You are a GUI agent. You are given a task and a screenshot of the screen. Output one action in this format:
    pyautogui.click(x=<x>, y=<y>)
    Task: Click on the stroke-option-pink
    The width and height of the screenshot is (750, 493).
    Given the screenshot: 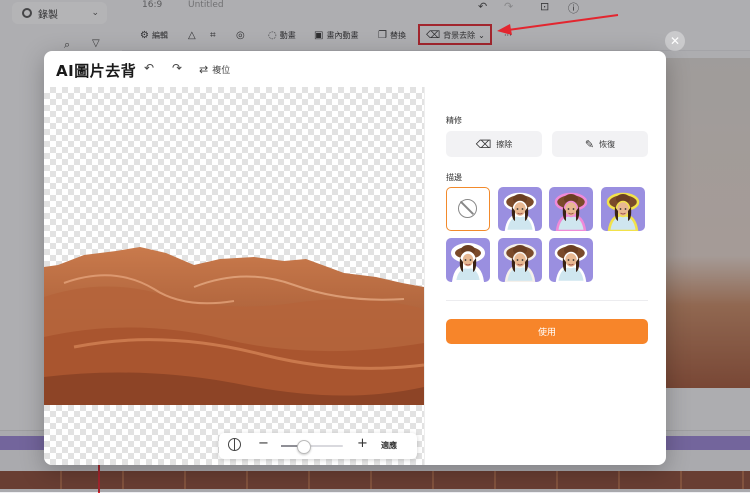 What is the action you would take?
    pyautogui.click(x=571, y=209)
    